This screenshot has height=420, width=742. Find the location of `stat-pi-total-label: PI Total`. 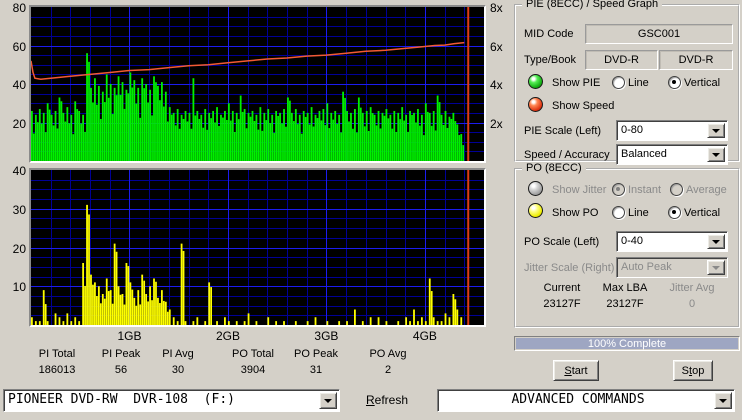

stat-pi-total-label: PI Total is located at coordinates (57, 354).